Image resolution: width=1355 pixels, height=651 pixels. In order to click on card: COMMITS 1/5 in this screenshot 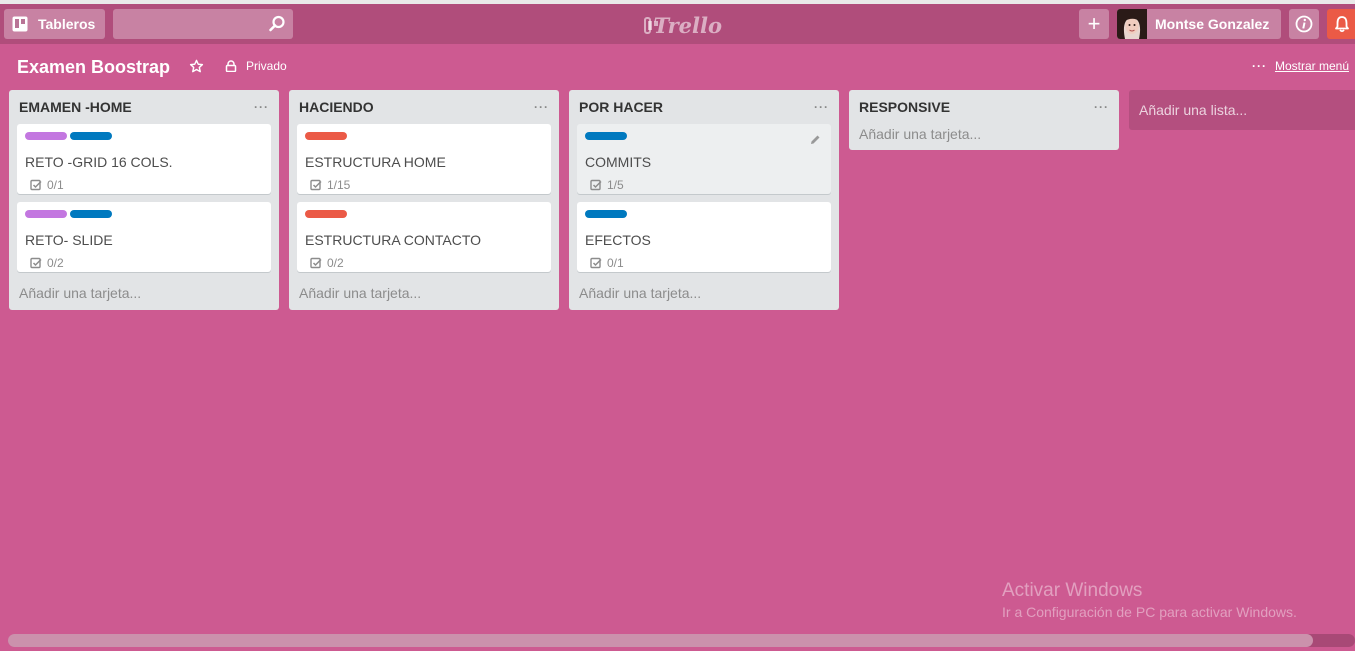, I will do `click(704, 159)`.